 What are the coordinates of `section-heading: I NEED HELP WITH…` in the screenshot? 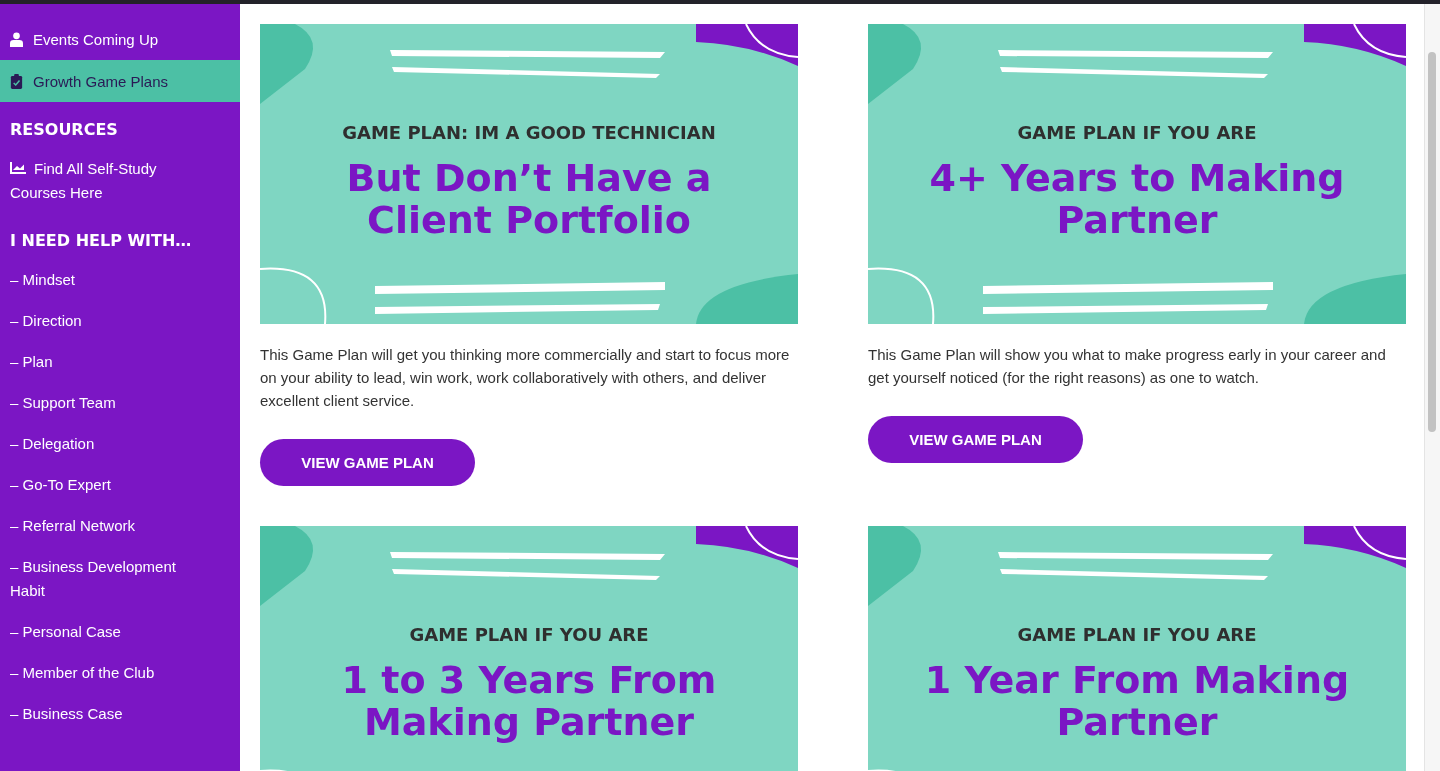 It's located at (101, 241).